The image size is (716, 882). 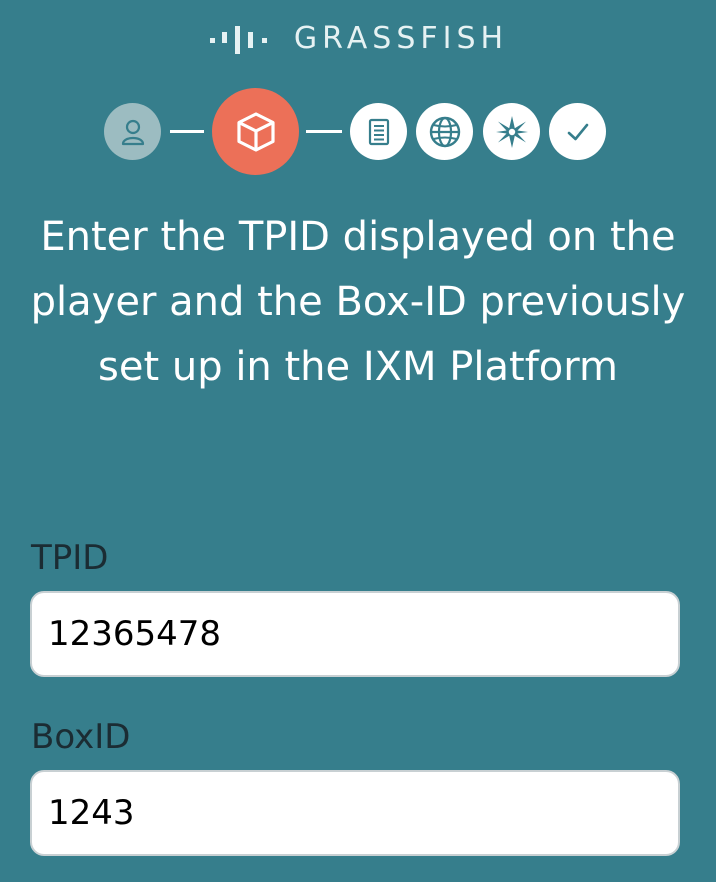 I want to click on boxid-label: BoxID, so click(x=81, y=737).